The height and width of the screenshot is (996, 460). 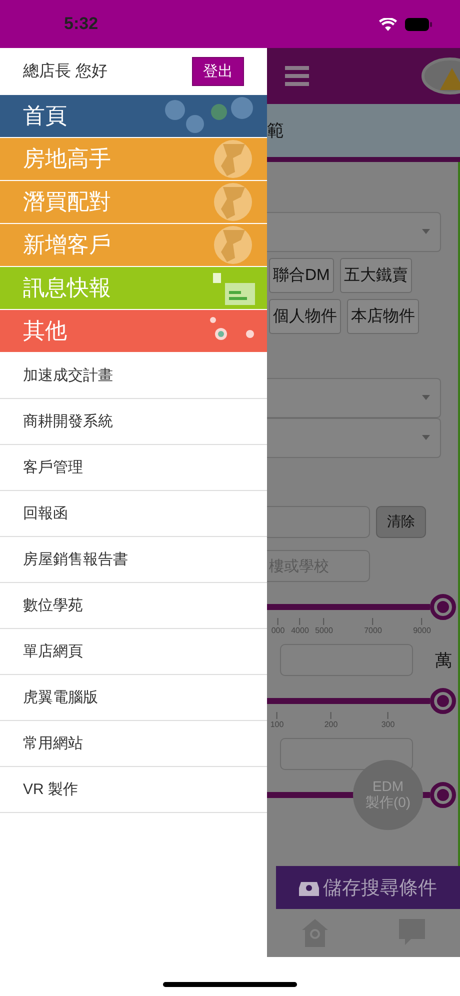 I want to click on save-search-button: 儲存搜尋條件, so click(x=368, y=887).